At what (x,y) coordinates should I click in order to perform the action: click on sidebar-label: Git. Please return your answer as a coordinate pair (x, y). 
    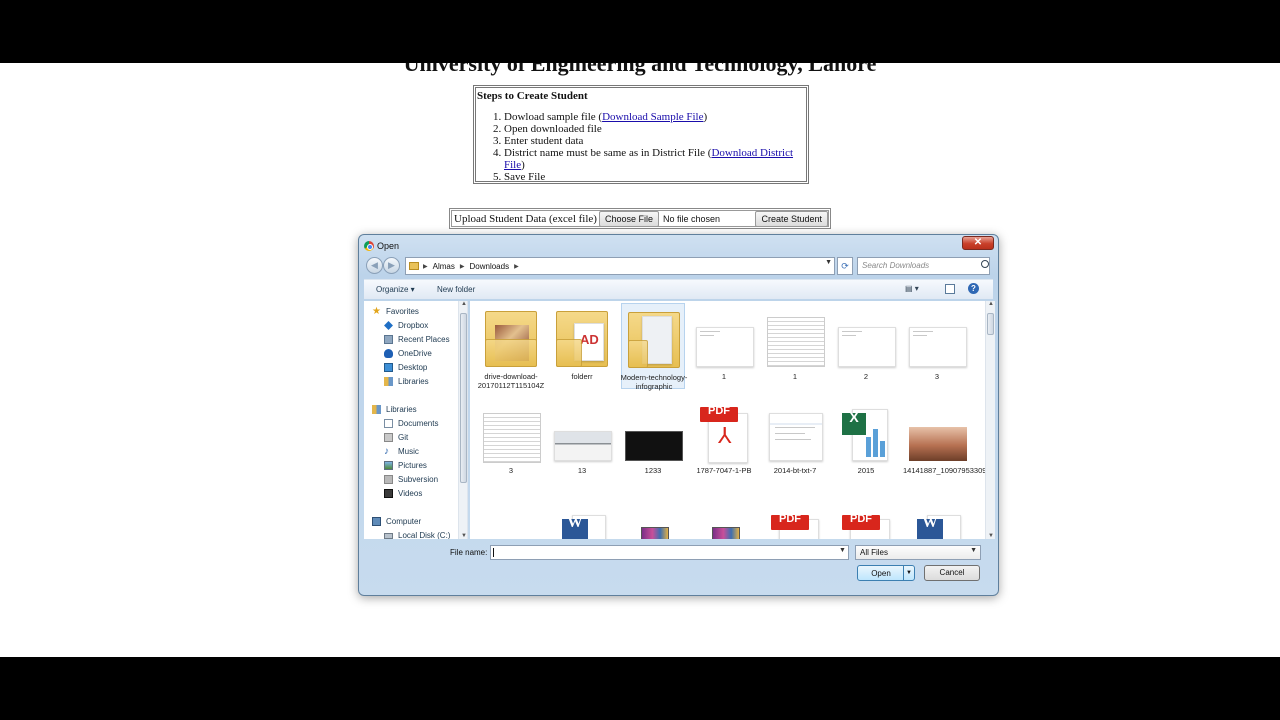
    Looking at the image, I should click on (403, 437).